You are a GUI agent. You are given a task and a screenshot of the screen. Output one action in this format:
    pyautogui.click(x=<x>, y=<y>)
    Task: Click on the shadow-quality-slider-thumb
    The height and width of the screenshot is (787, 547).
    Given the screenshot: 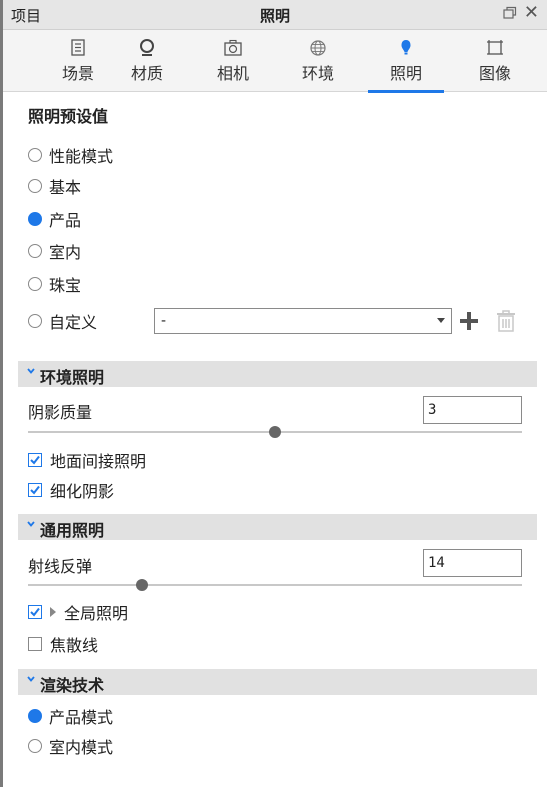 What is the action you would take?
    pyautogui.click(x=275, y=432)
    